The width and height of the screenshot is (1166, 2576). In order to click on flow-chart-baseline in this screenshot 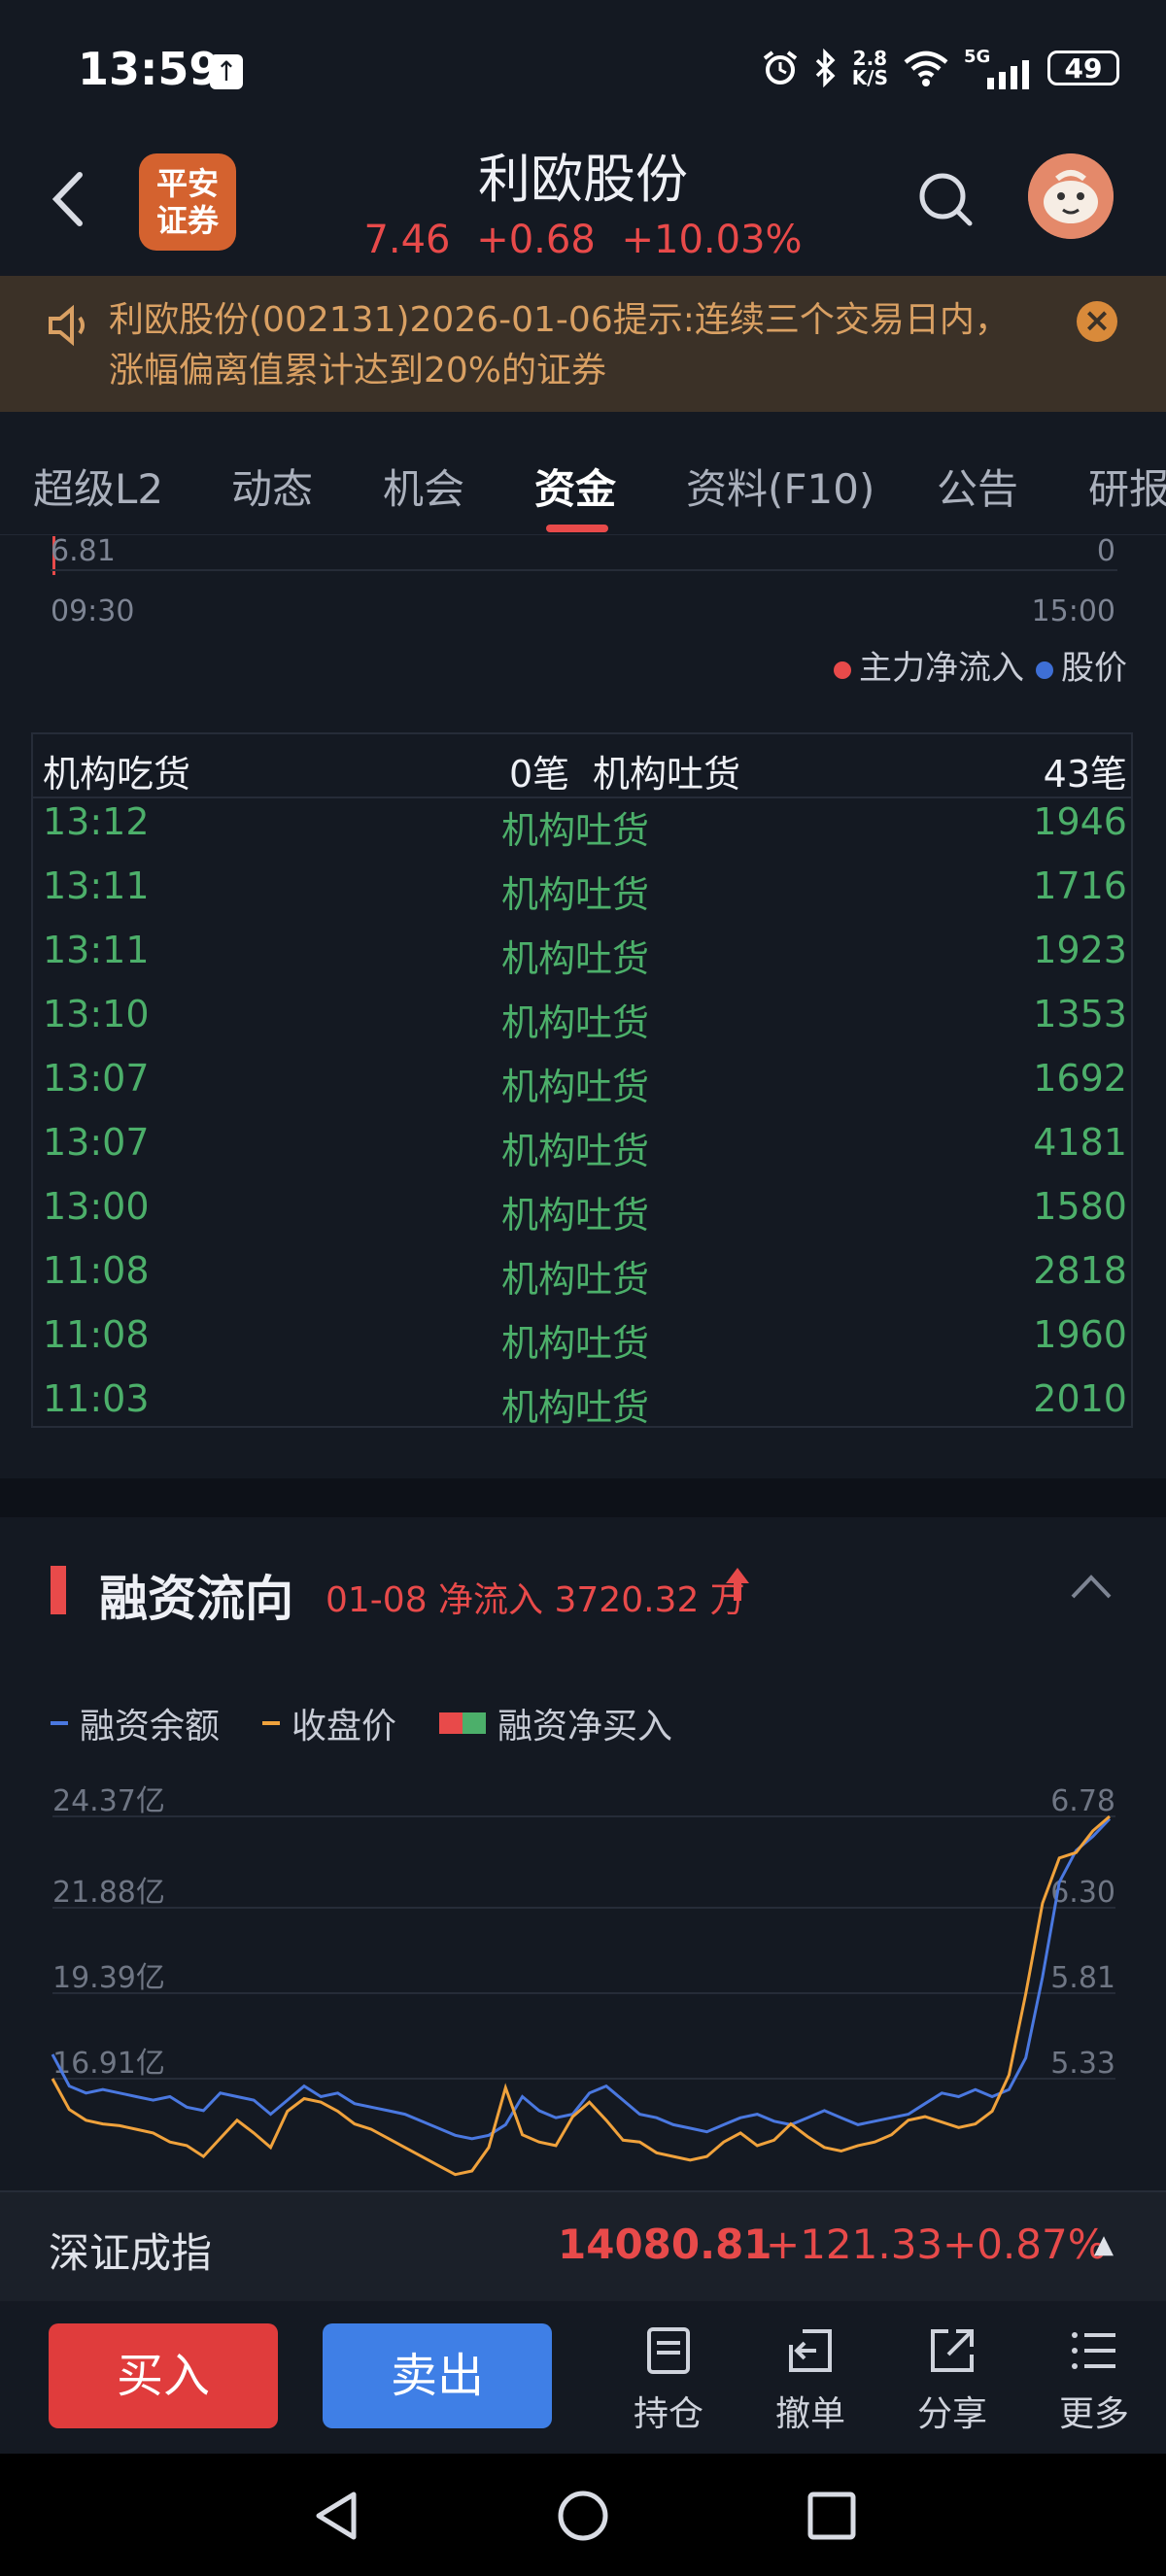, I will do `click(584, 570)`.